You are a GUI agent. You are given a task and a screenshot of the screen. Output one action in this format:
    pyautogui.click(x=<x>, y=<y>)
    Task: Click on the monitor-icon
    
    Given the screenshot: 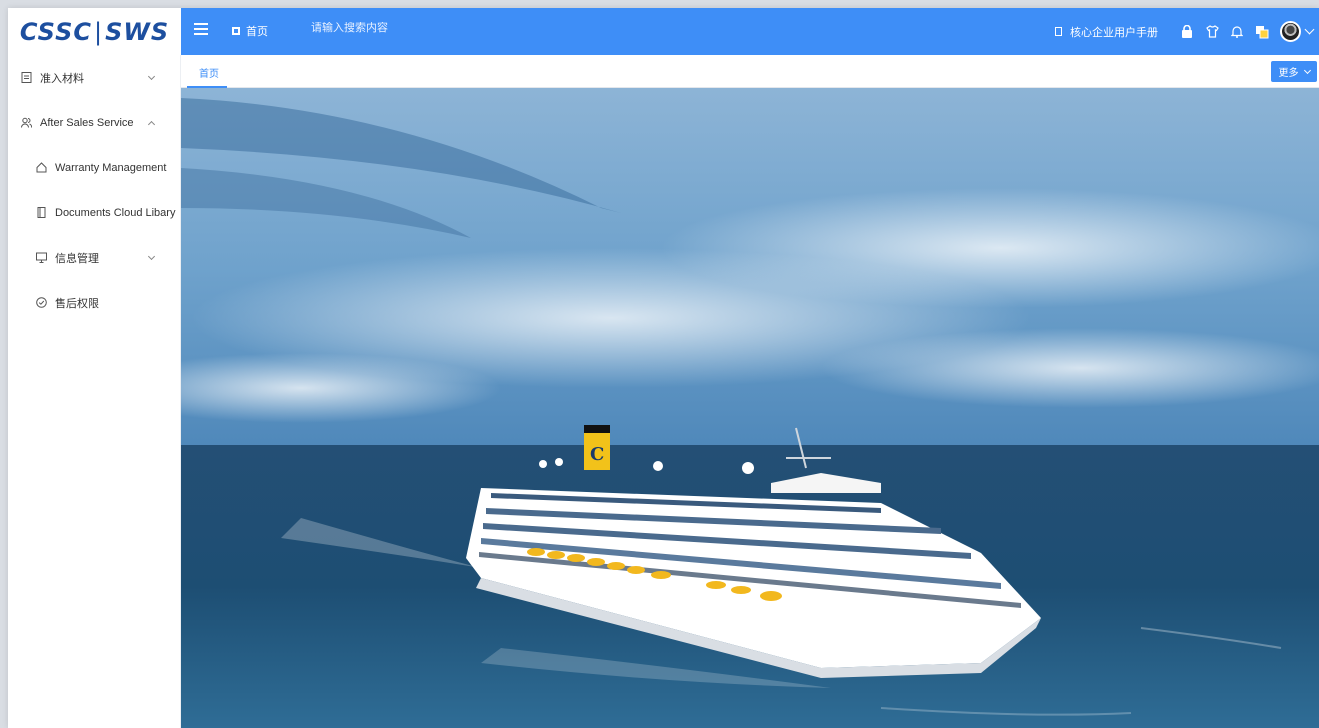 What is the action you would take?
    pyautogui.click(x=41, y=257)
    